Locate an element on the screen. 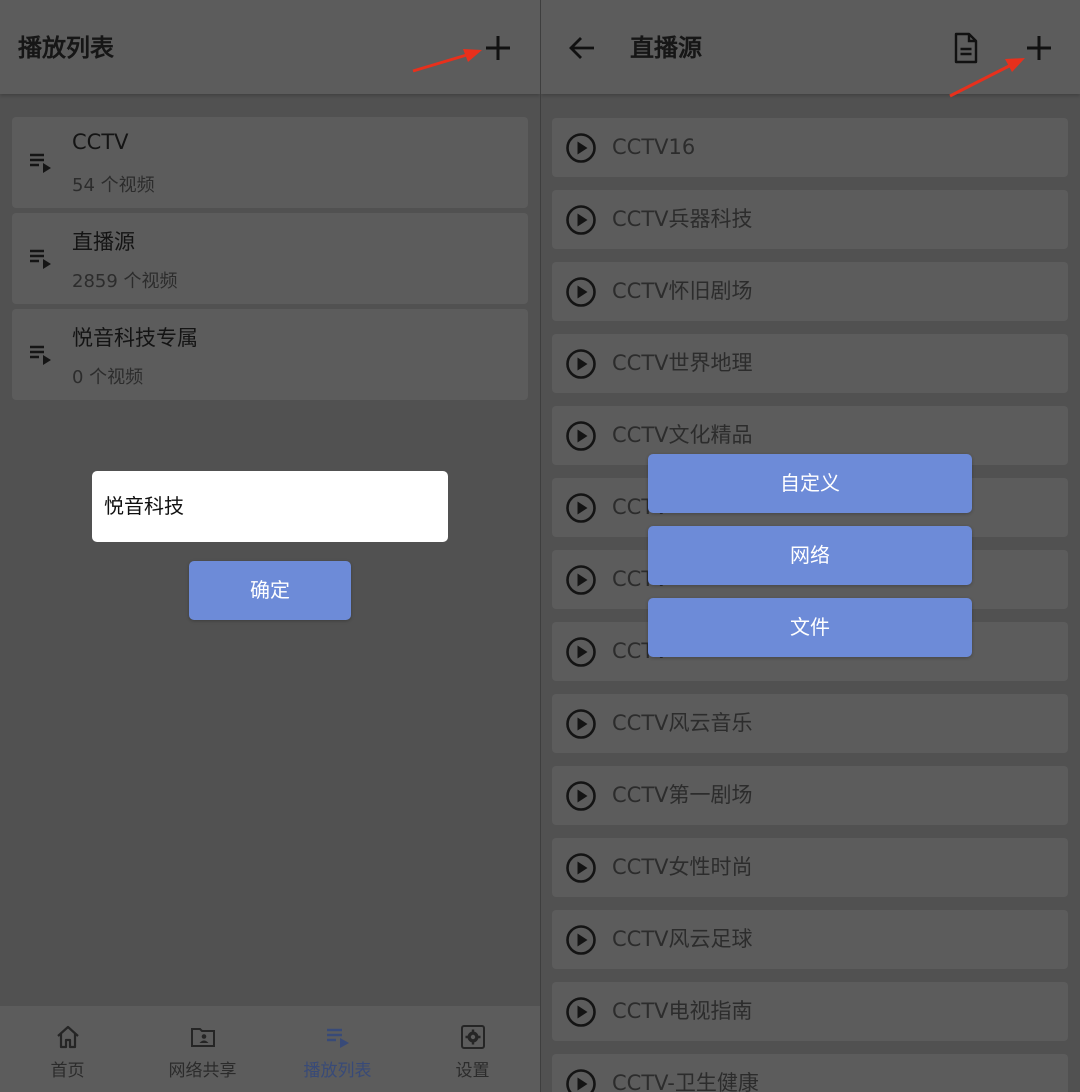  confirm-button: 确定 is located at coordinates (270, 590).